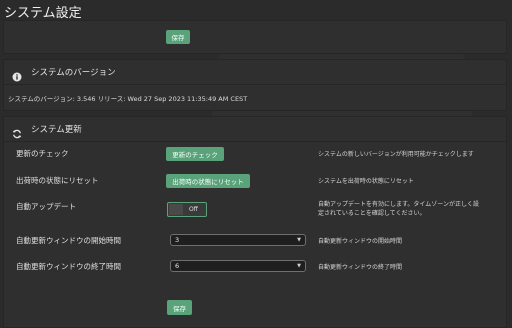 This screenshot has height=328, width=512. What do you see at coordinates (177, 266) in the screenshot?
I see `update-window-end-value: 6` at bounding box center [177, 266].